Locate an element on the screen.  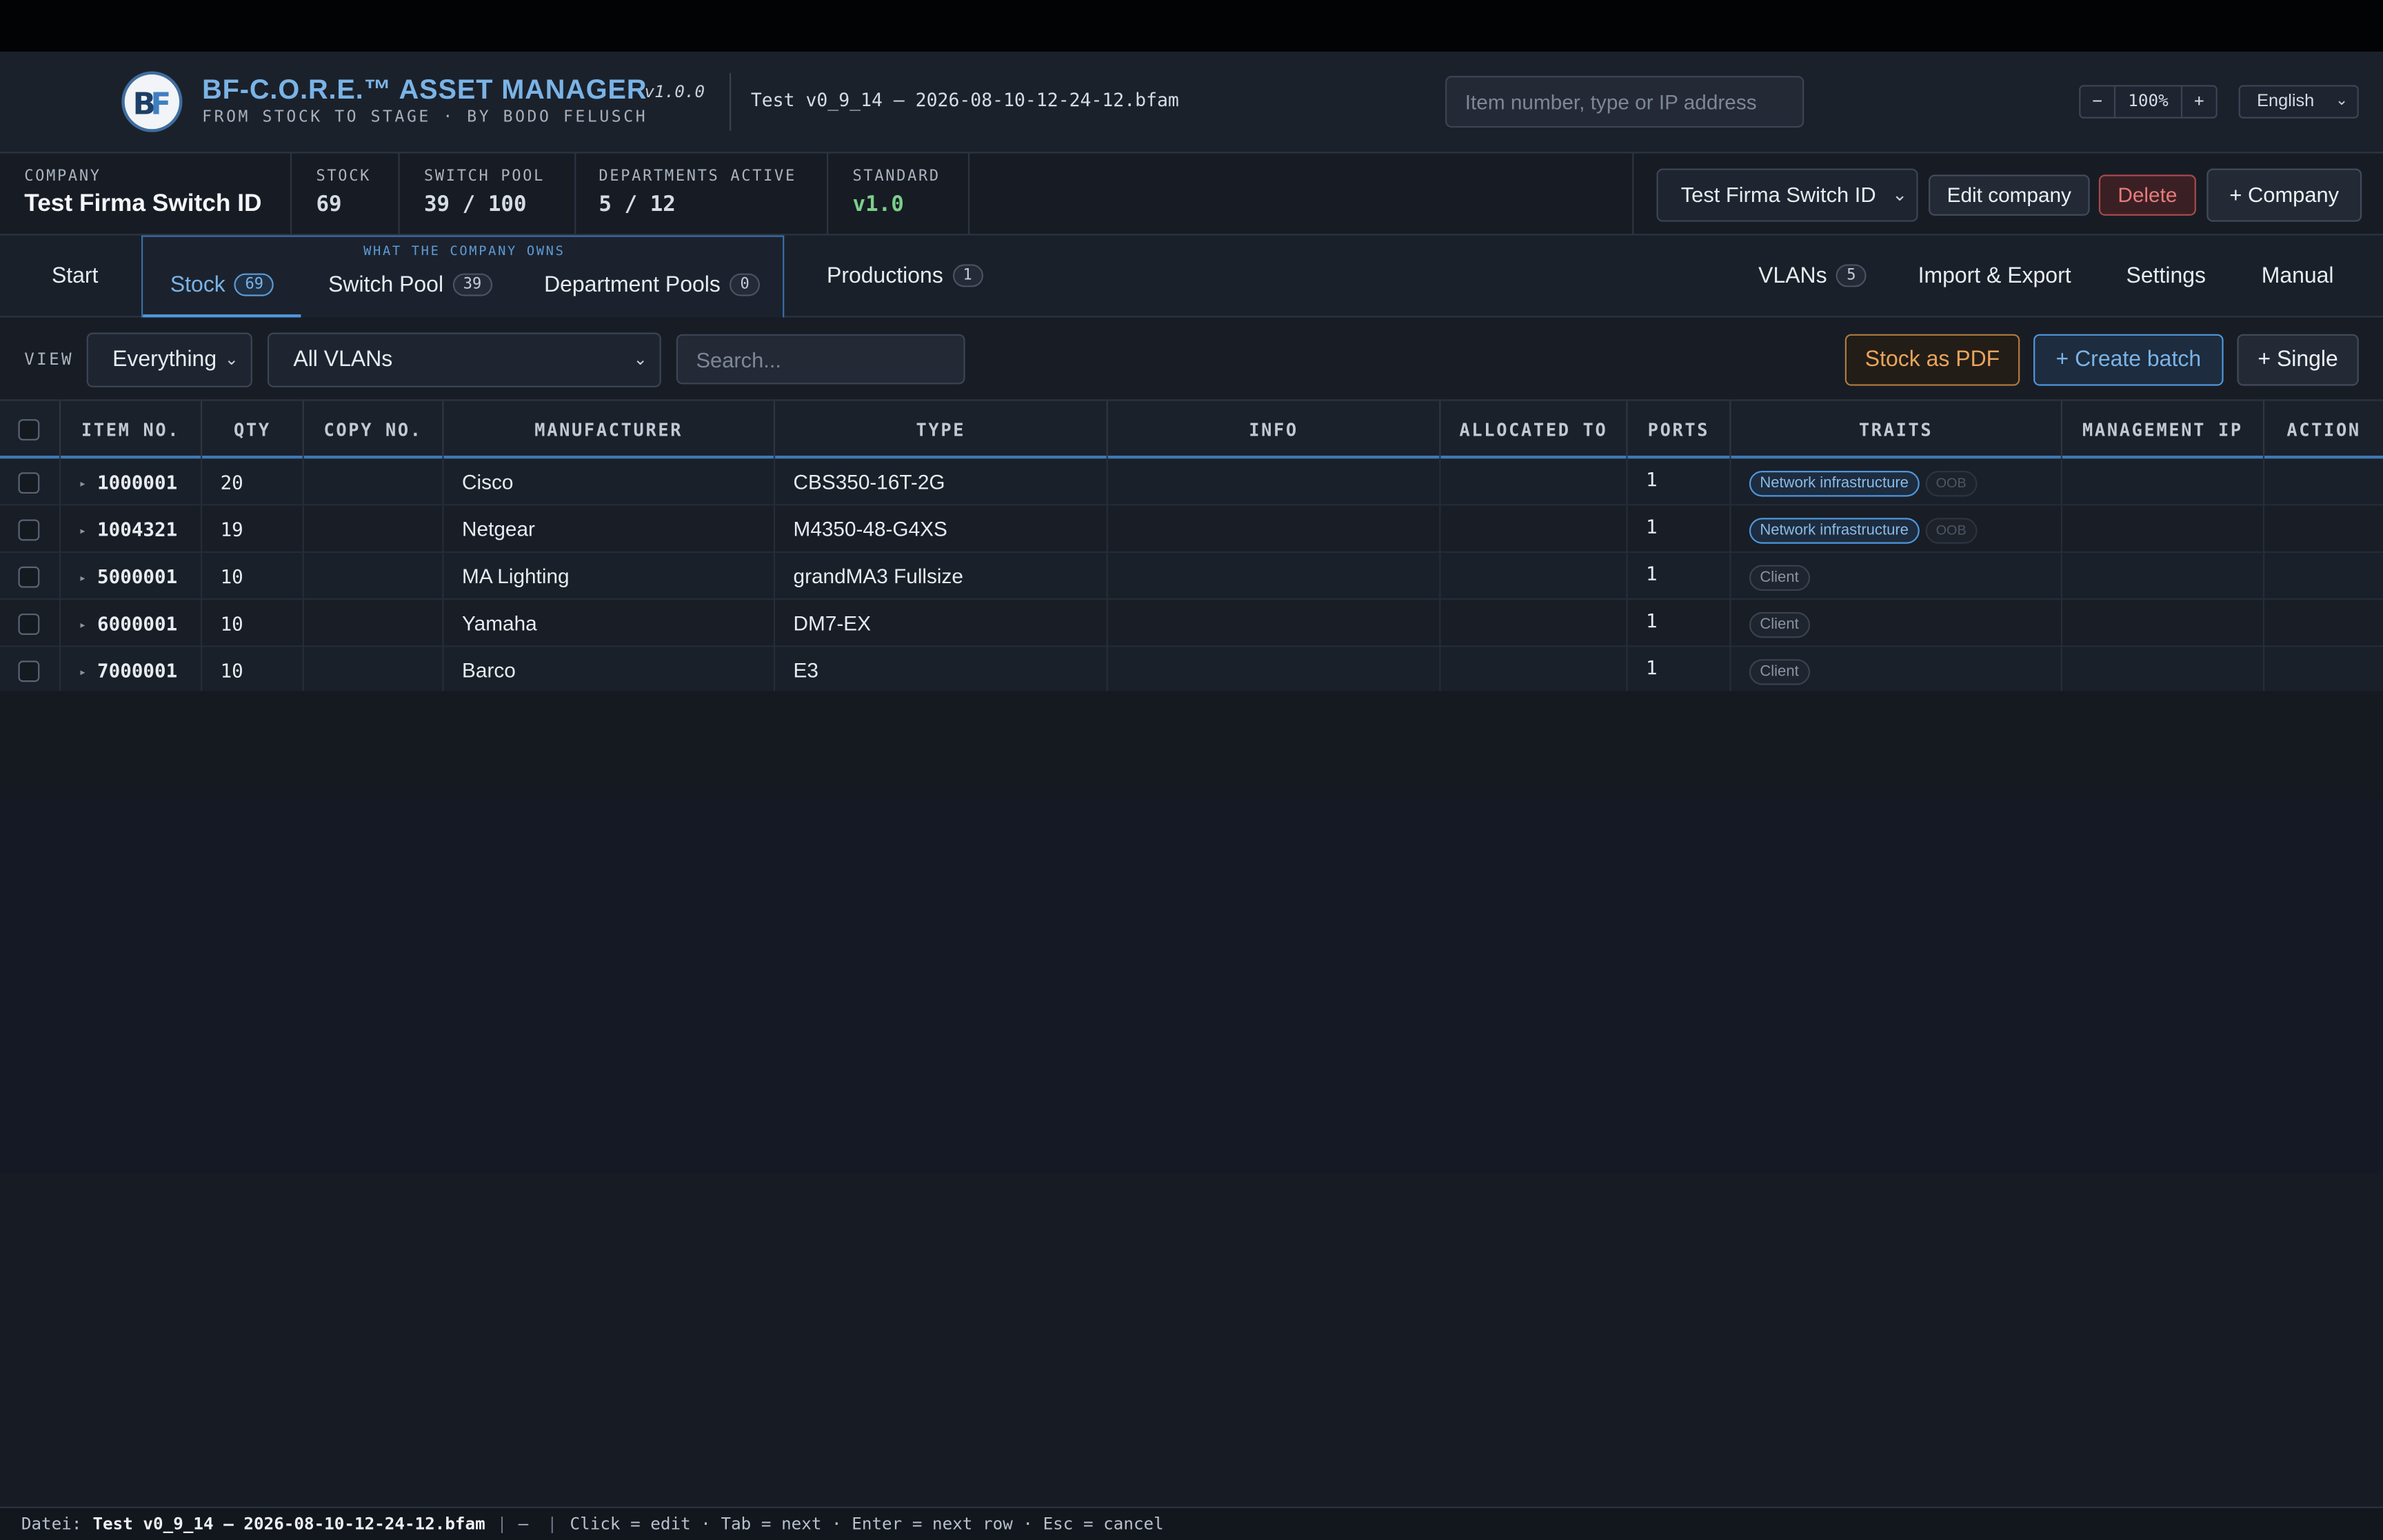
zoom-in-button: + is located at coordinates (2198, 102).